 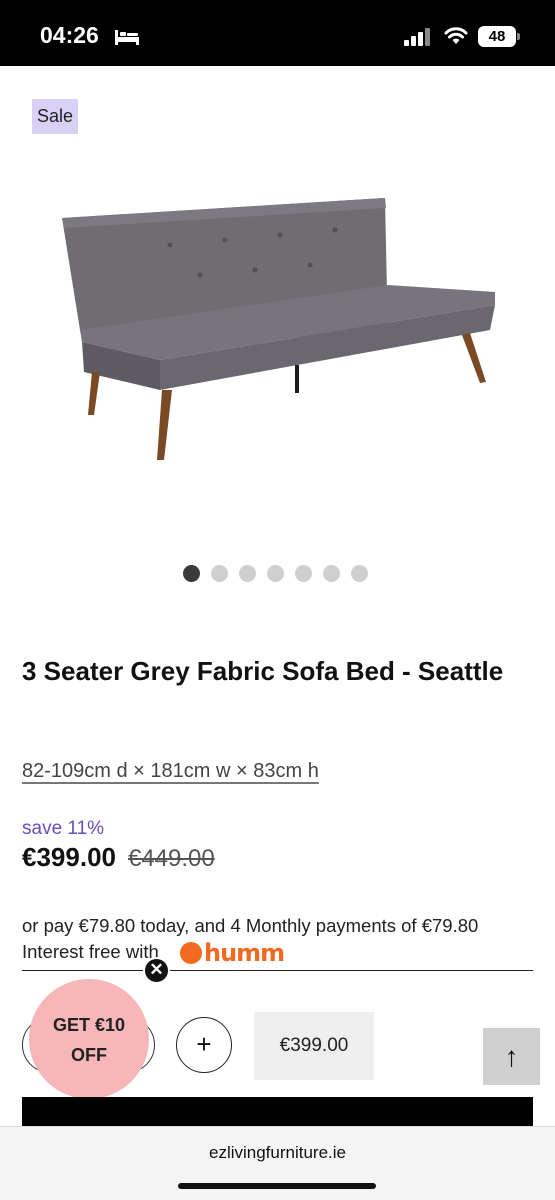 I want to click on promo-bubble: GET €10 OFF, so click(x=89, y=1039).